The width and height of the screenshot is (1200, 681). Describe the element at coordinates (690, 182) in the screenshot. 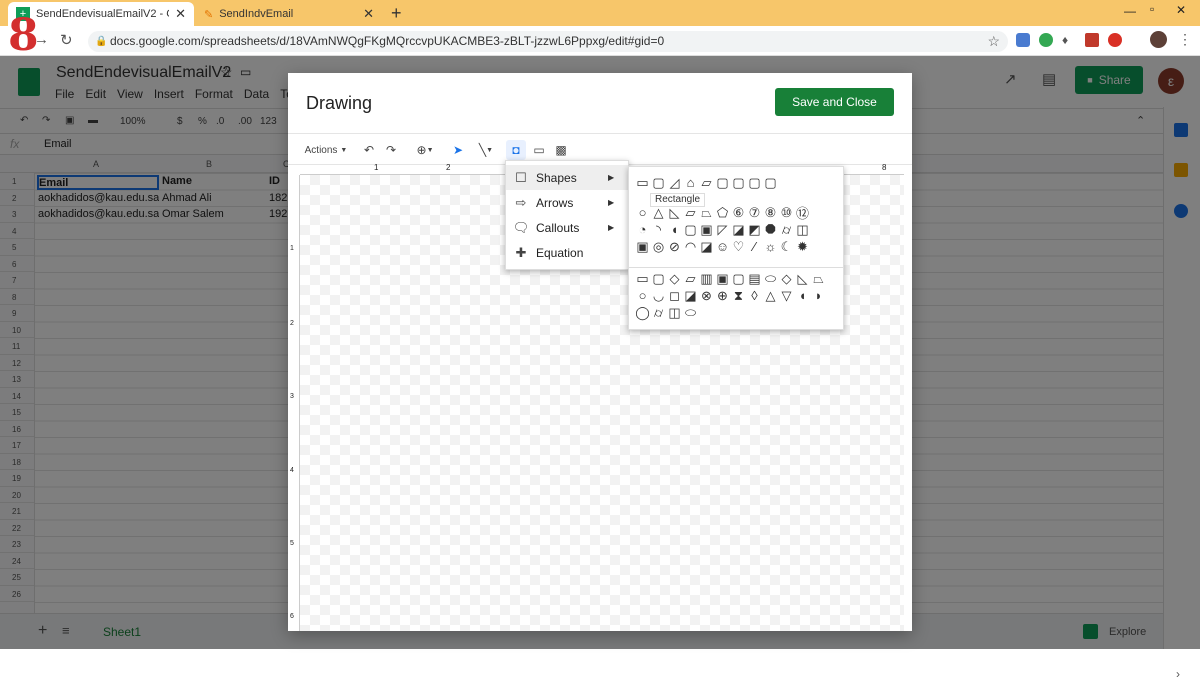

I see `shape-option-icon: ⌂` at that location.